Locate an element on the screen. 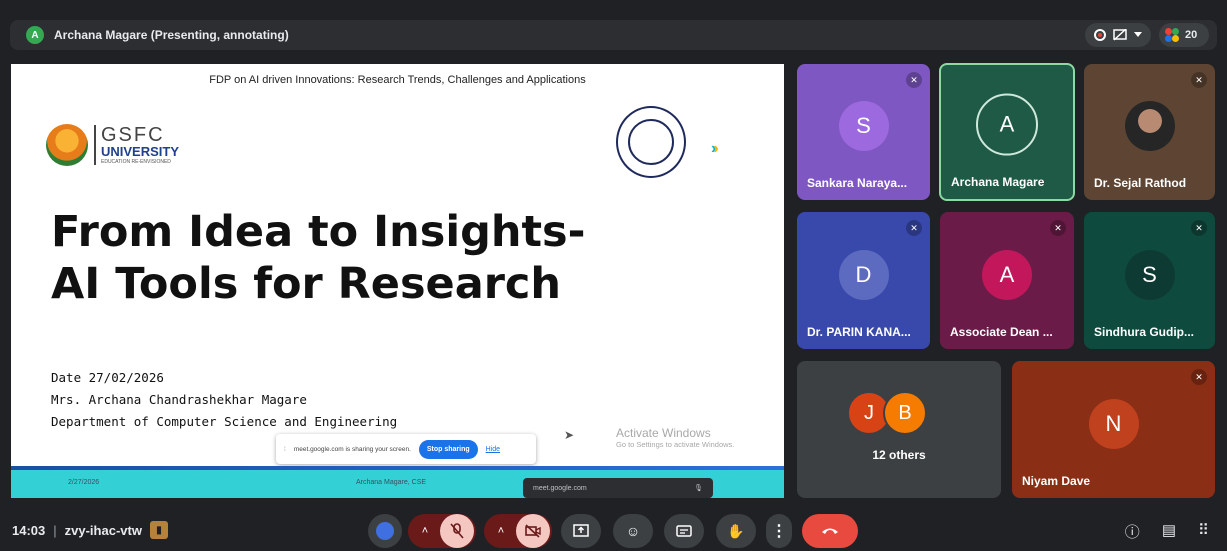  effects-icon is located at coordinates (385, 531).